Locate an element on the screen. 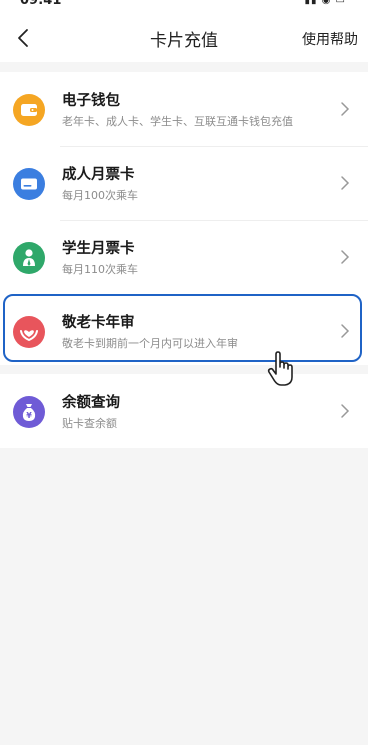 The width and height of the screenshot is (368, 745). wallet-icon is located at coordinates (29, 110).